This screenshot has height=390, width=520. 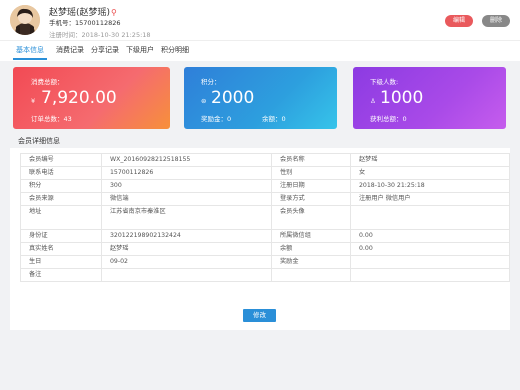 I want to click on field-label: 登录方式, so click(x=311, y=199).